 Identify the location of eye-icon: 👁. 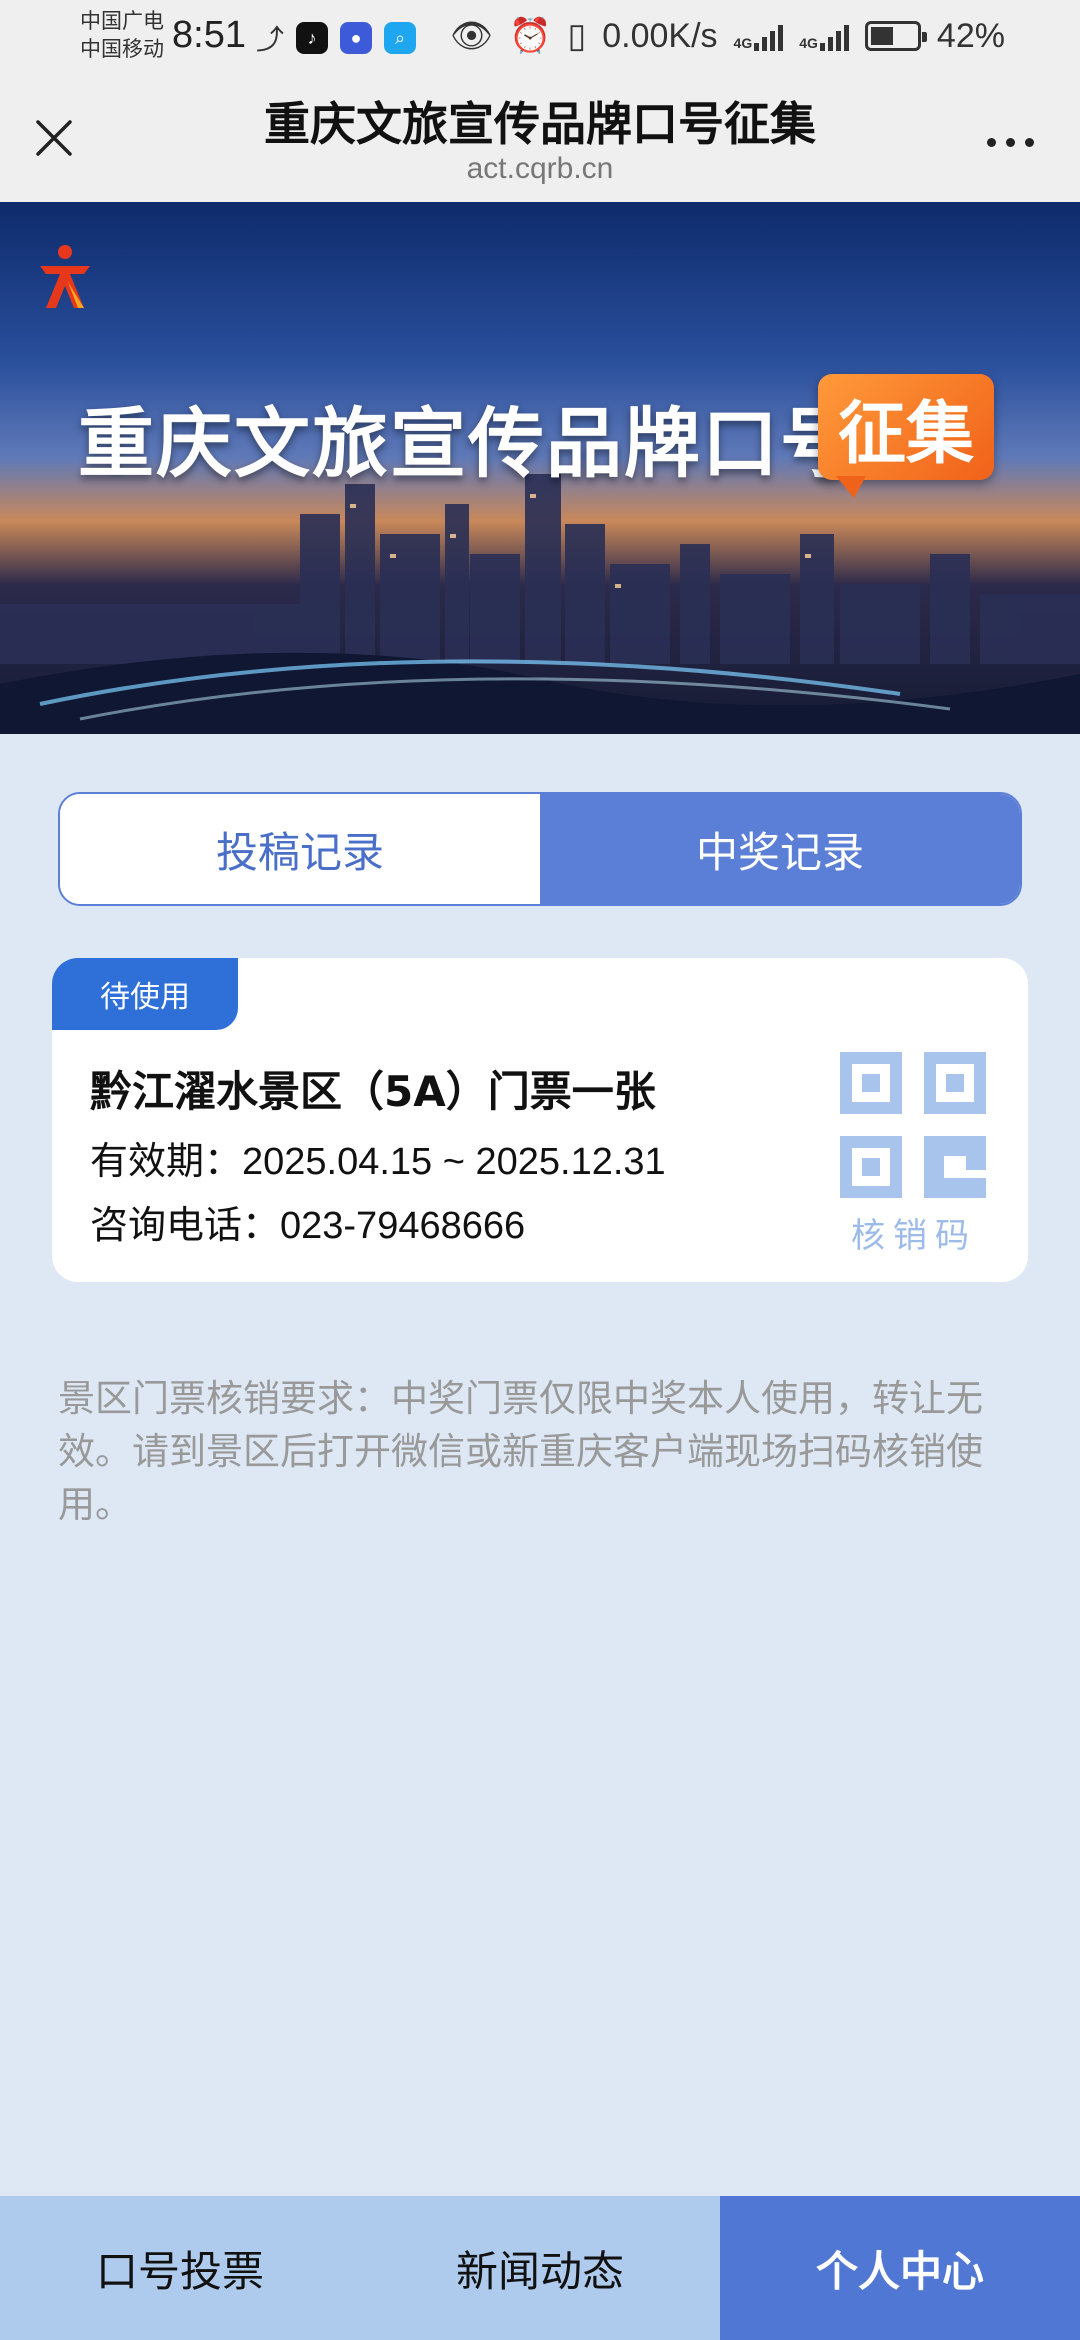
(472, 36).